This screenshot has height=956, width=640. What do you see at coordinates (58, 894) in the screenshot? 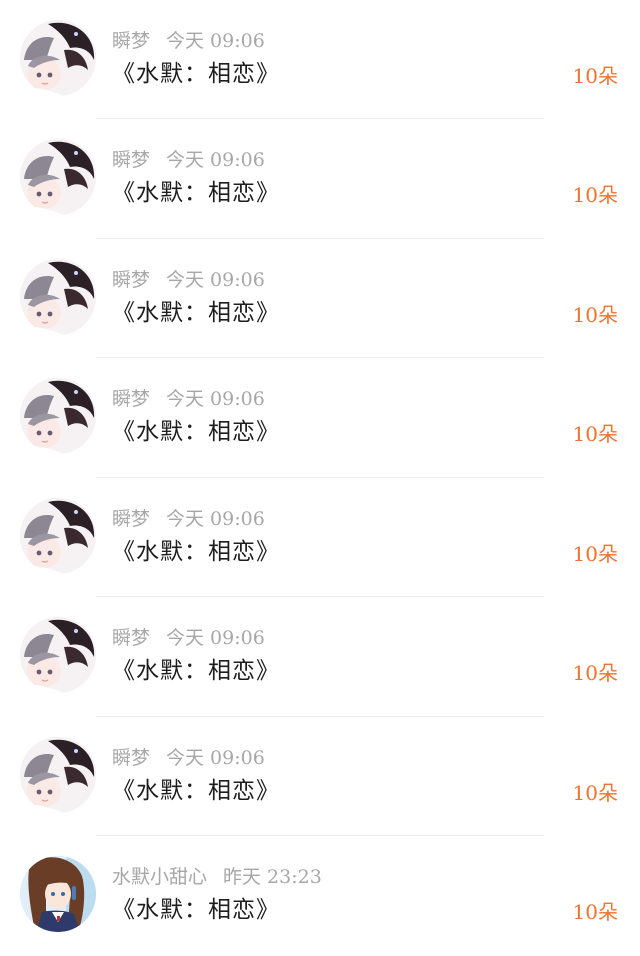
I see `avatar-anime-brown-hair-icon` at bounding box center [58, 894].